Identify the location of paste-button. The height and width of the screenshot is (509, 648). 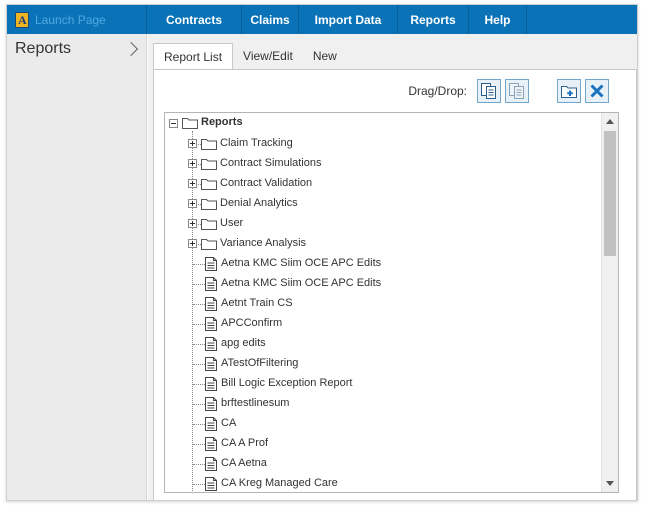
(517, 91).